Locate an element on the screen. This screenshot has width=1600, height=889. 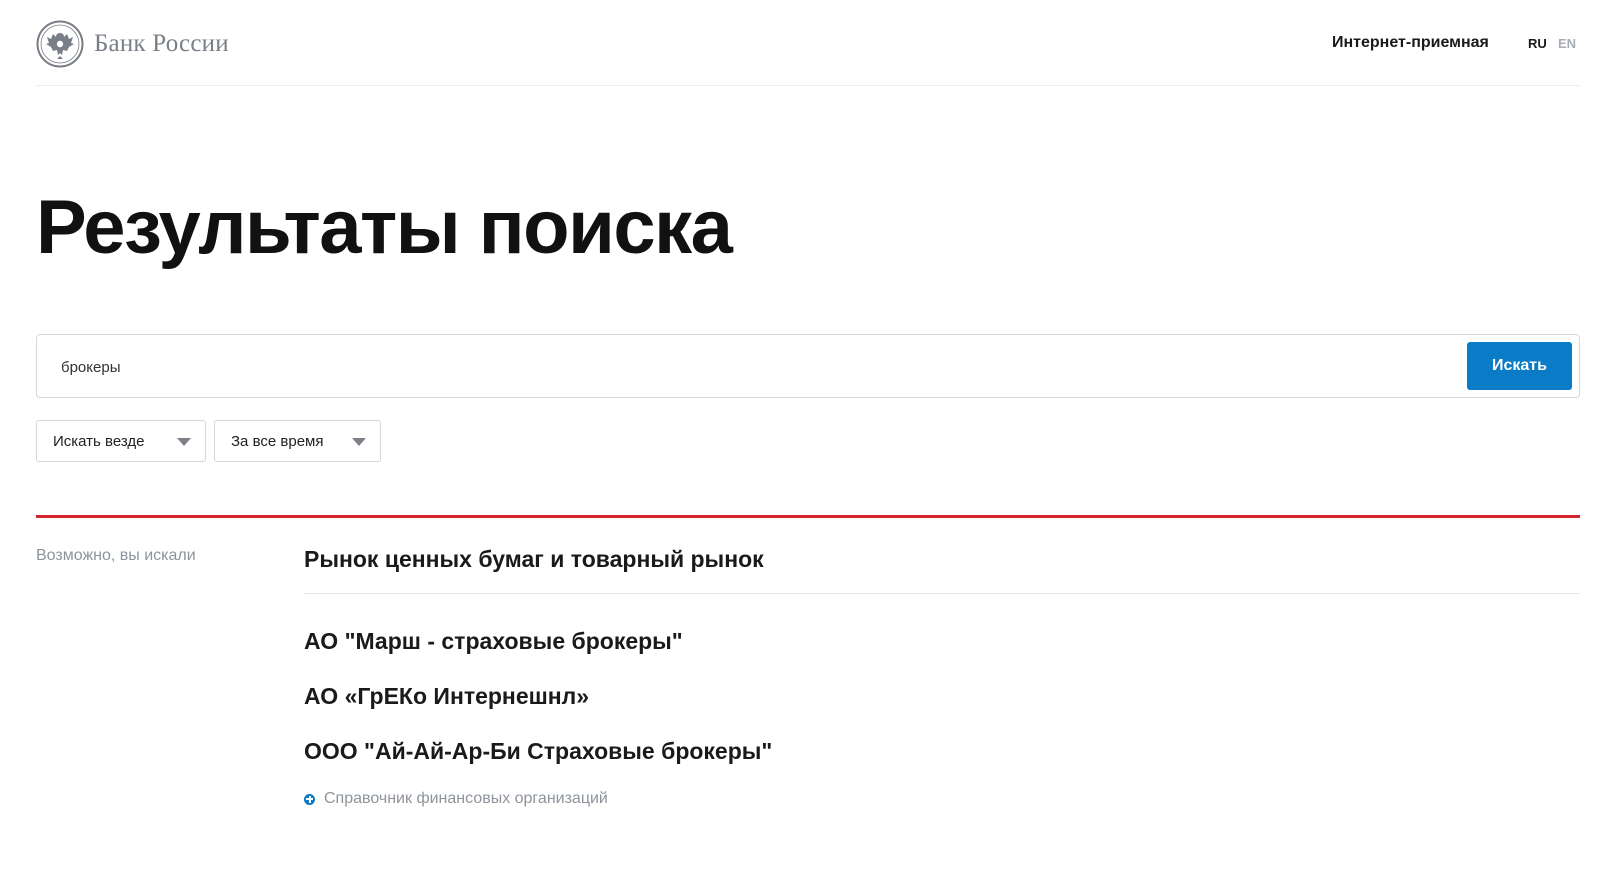
search-scope-value: Искать везде is located at coordinates (99, 441).